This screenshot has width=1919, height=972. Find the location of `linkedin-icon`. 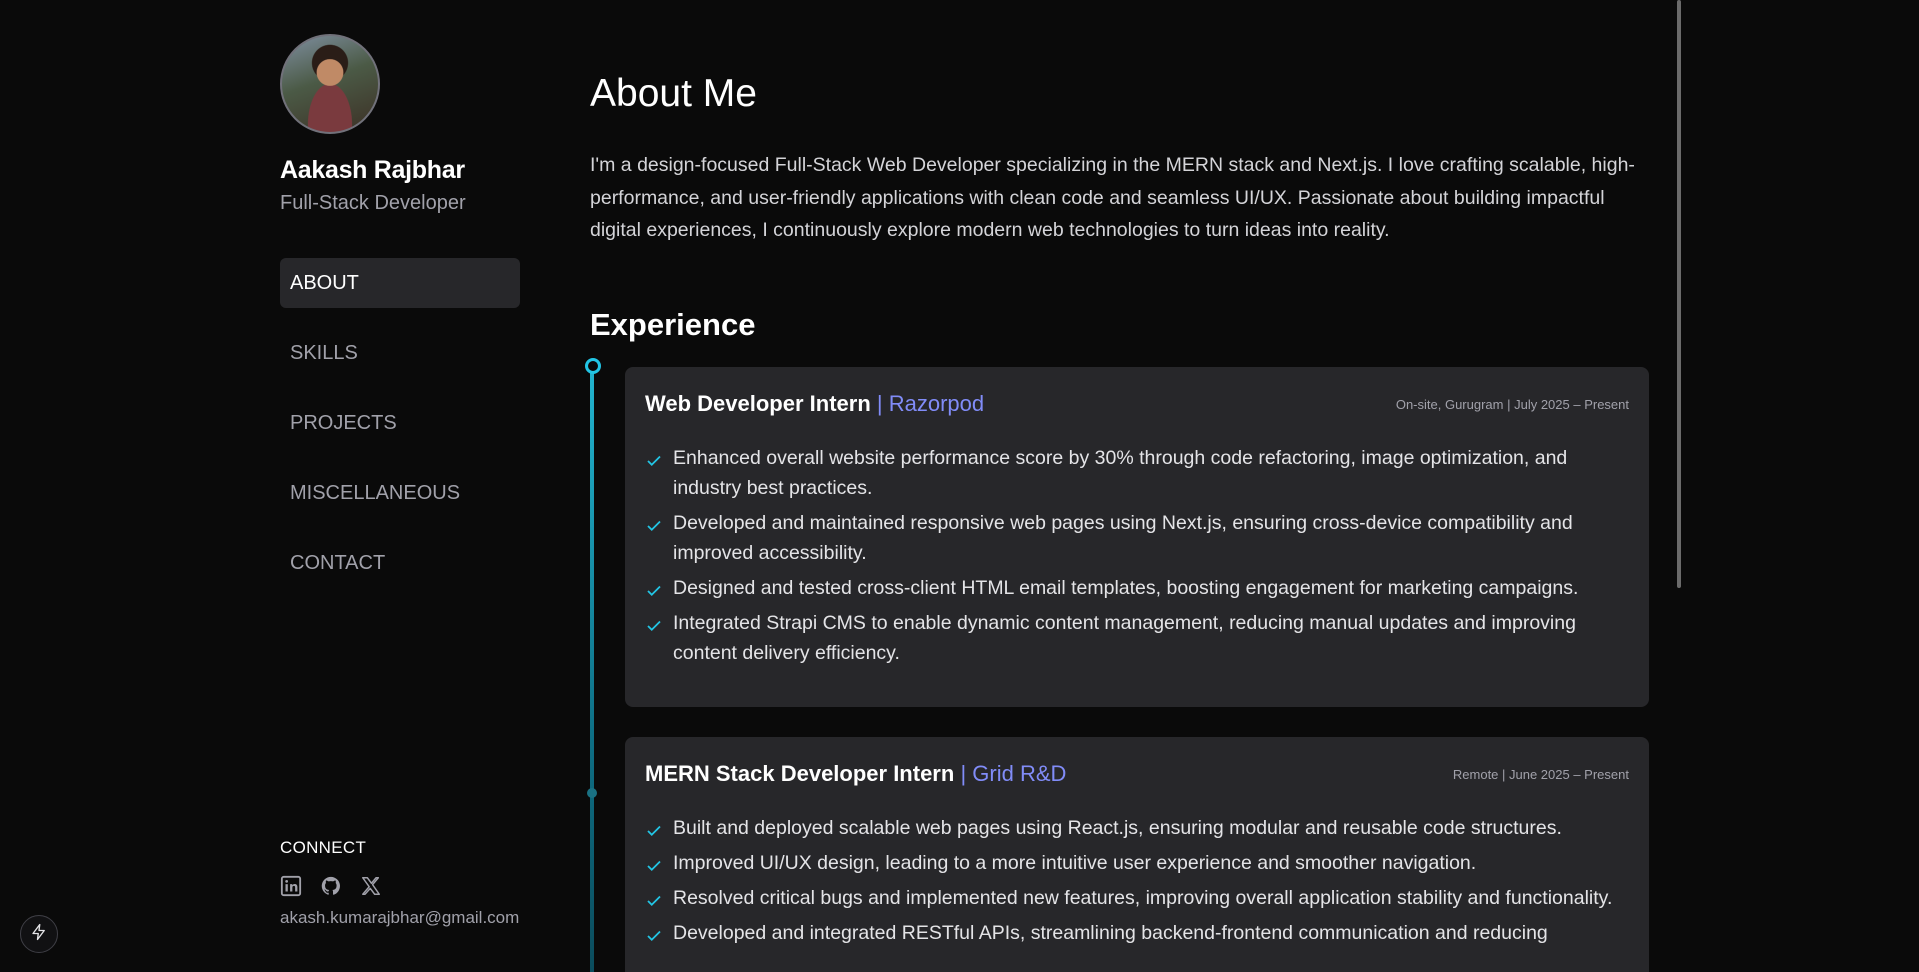

linkedin-icon is located at coordinates (291, 886).